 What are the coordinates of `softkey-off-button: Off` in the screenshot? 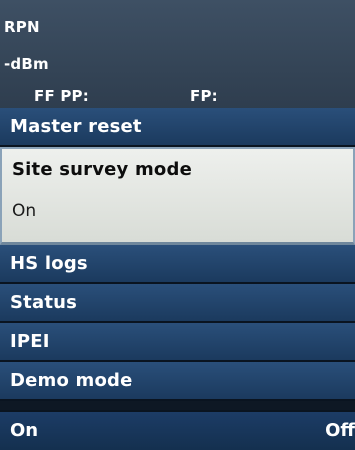 It's located at (340, 430).